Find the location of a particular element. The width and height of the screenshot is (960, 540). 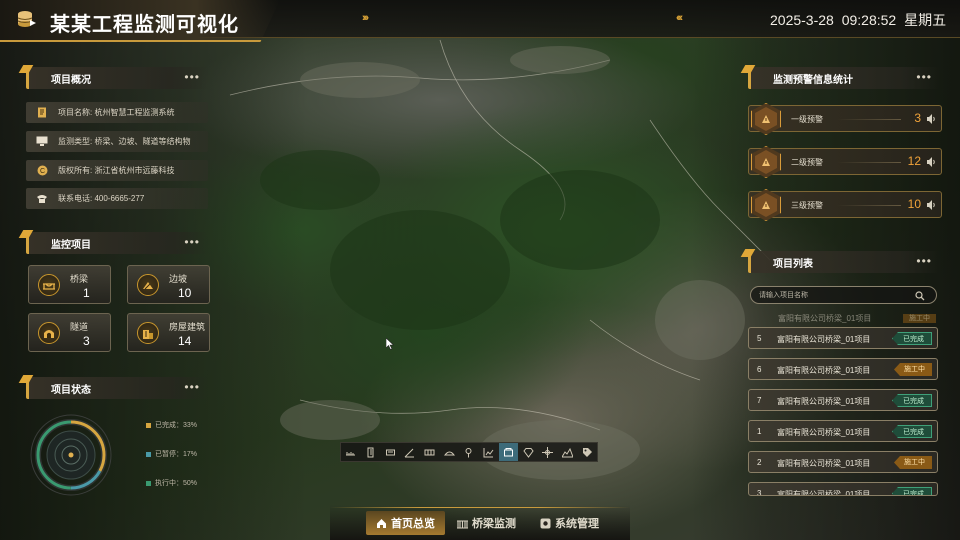

gem-tool-button is located at coordinates (528, 452).